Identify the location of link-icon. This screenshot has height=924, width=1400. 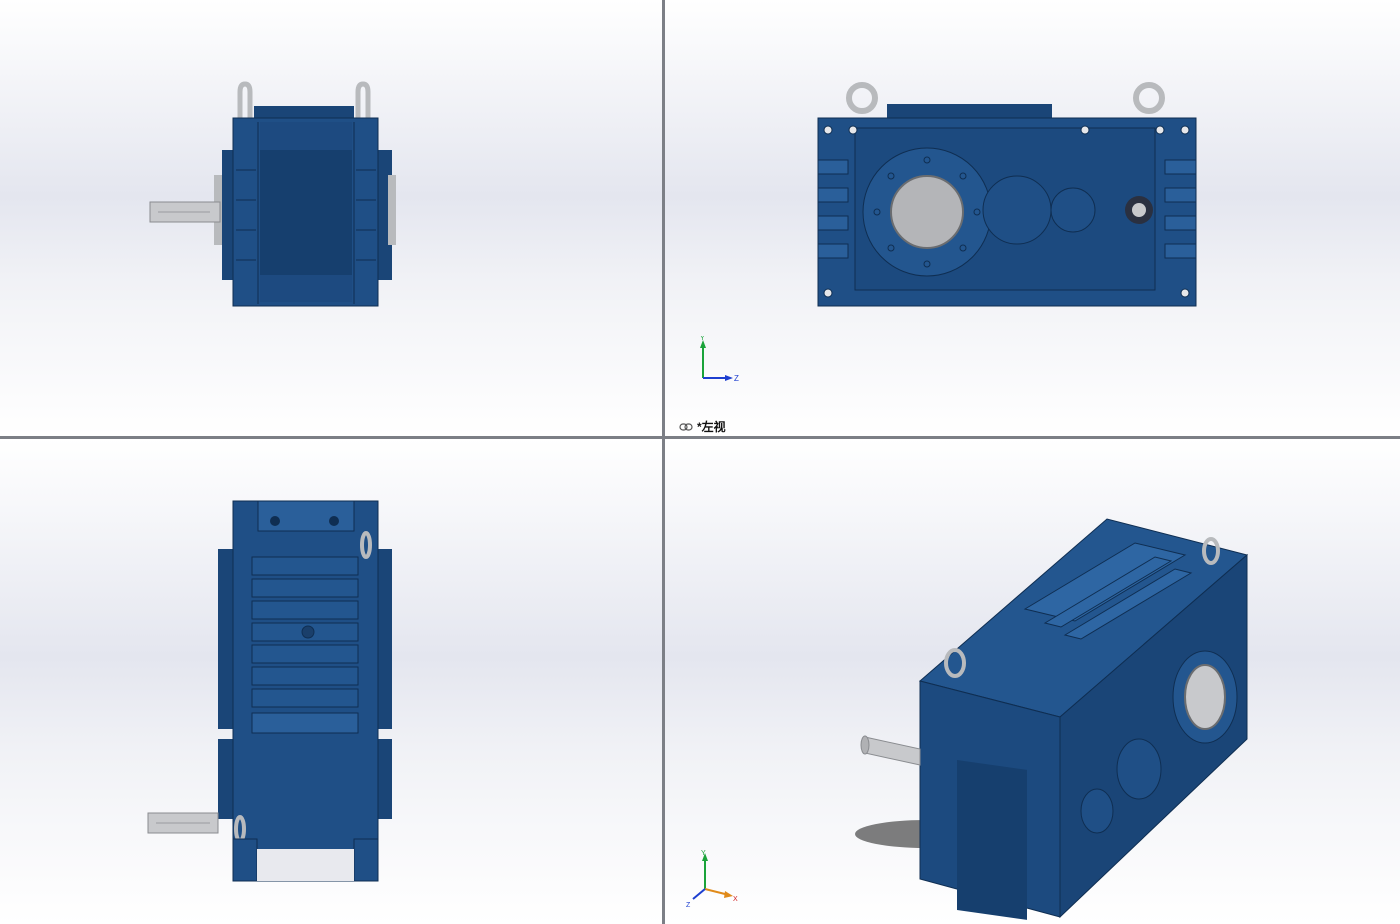
(686, 426).